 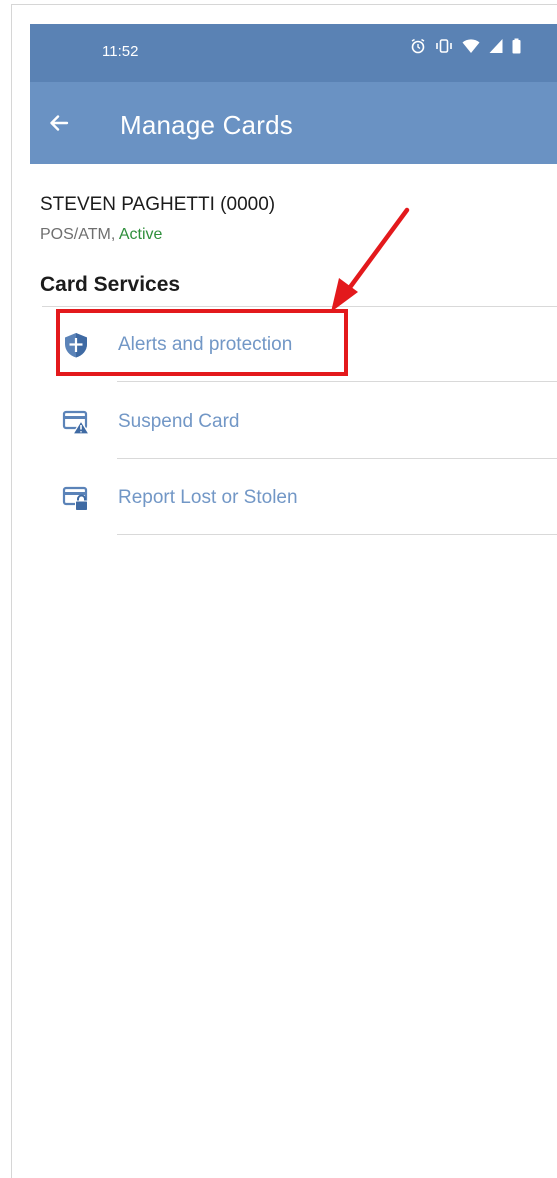 I want to click on arrow-left-icon, so click(x=59, y=123).